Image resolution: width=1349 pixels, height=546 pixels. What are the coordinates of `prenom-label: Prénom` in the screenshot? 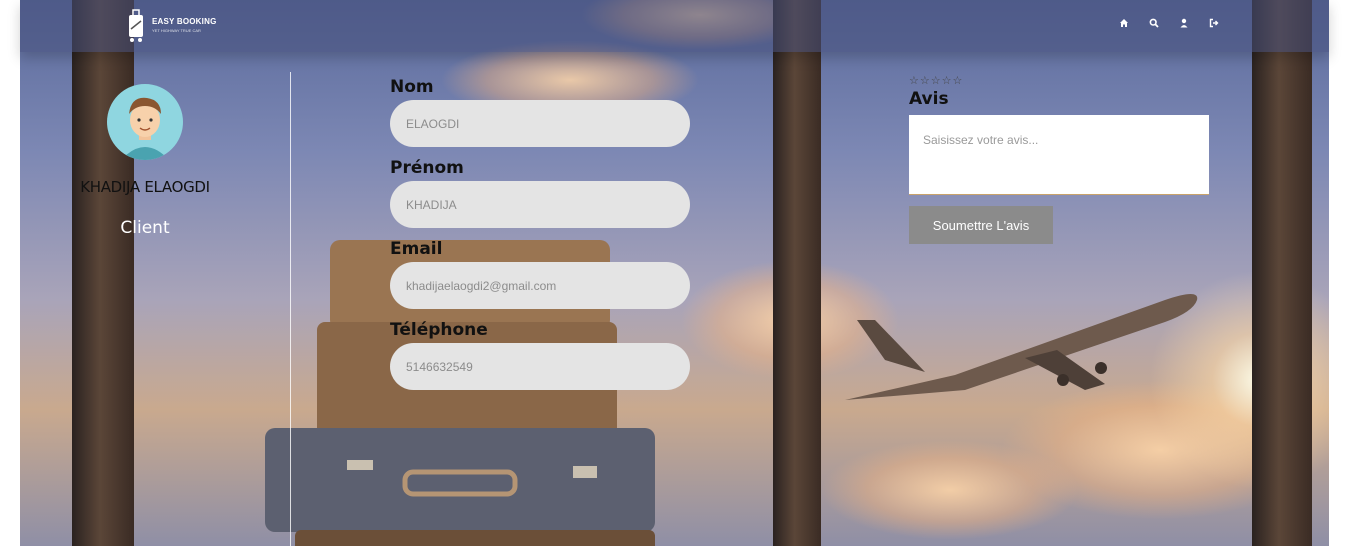 It's located at (427, 168).